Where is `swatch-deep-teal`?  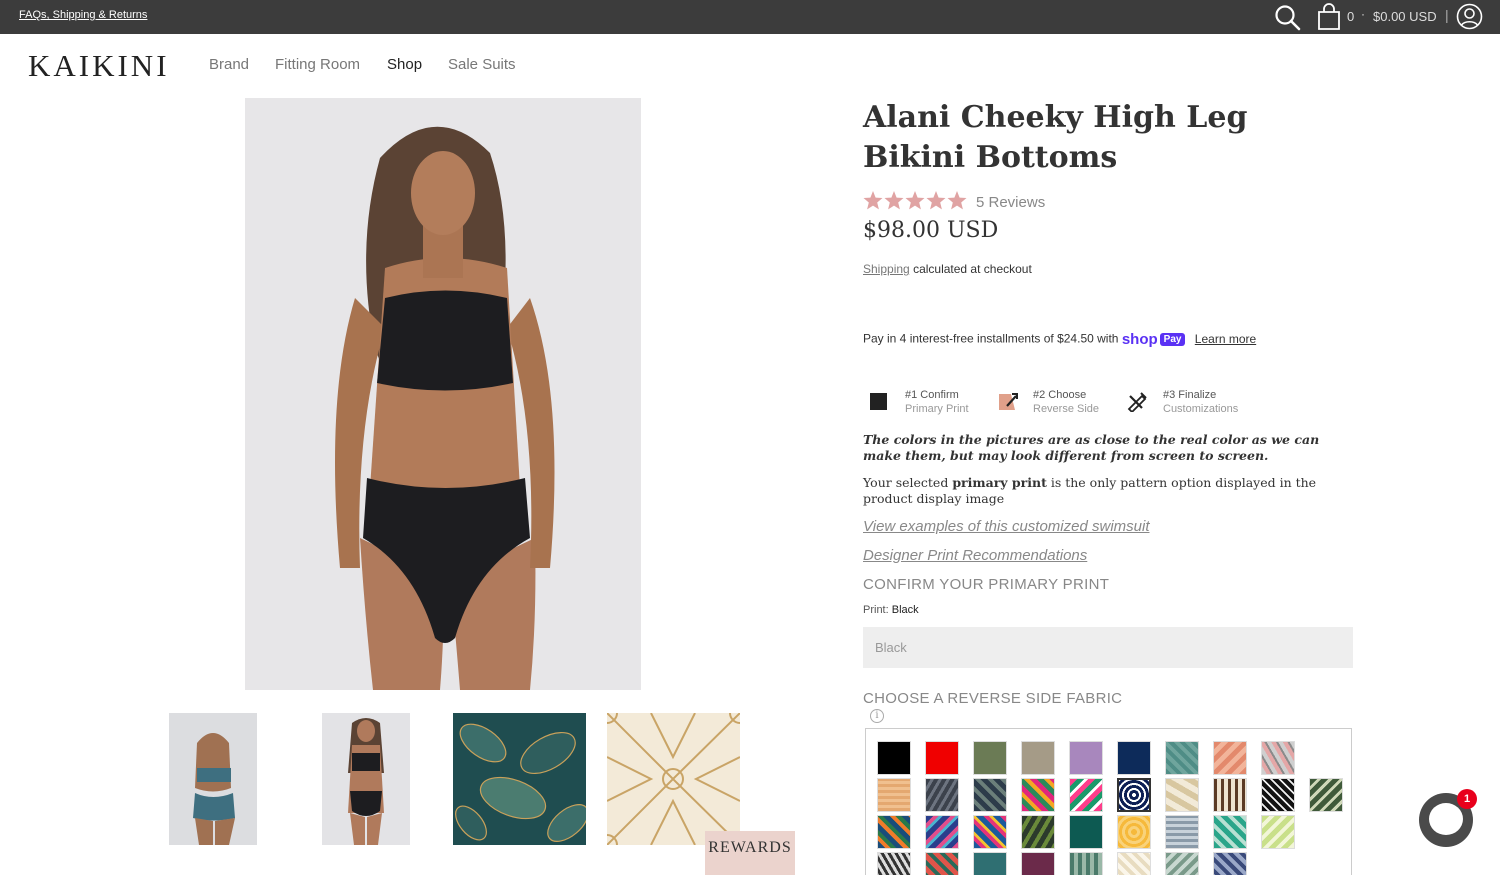
swatch-deep-teal is located at coordinates (990, 863).